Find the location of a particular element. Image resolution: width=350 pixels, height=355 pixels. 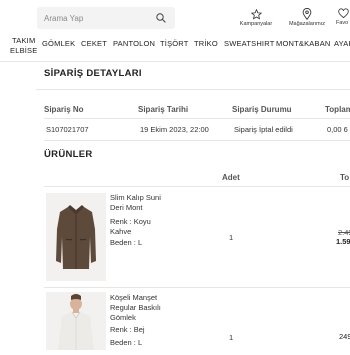

favorites-button: Favo is located at coordinates (343, 17).